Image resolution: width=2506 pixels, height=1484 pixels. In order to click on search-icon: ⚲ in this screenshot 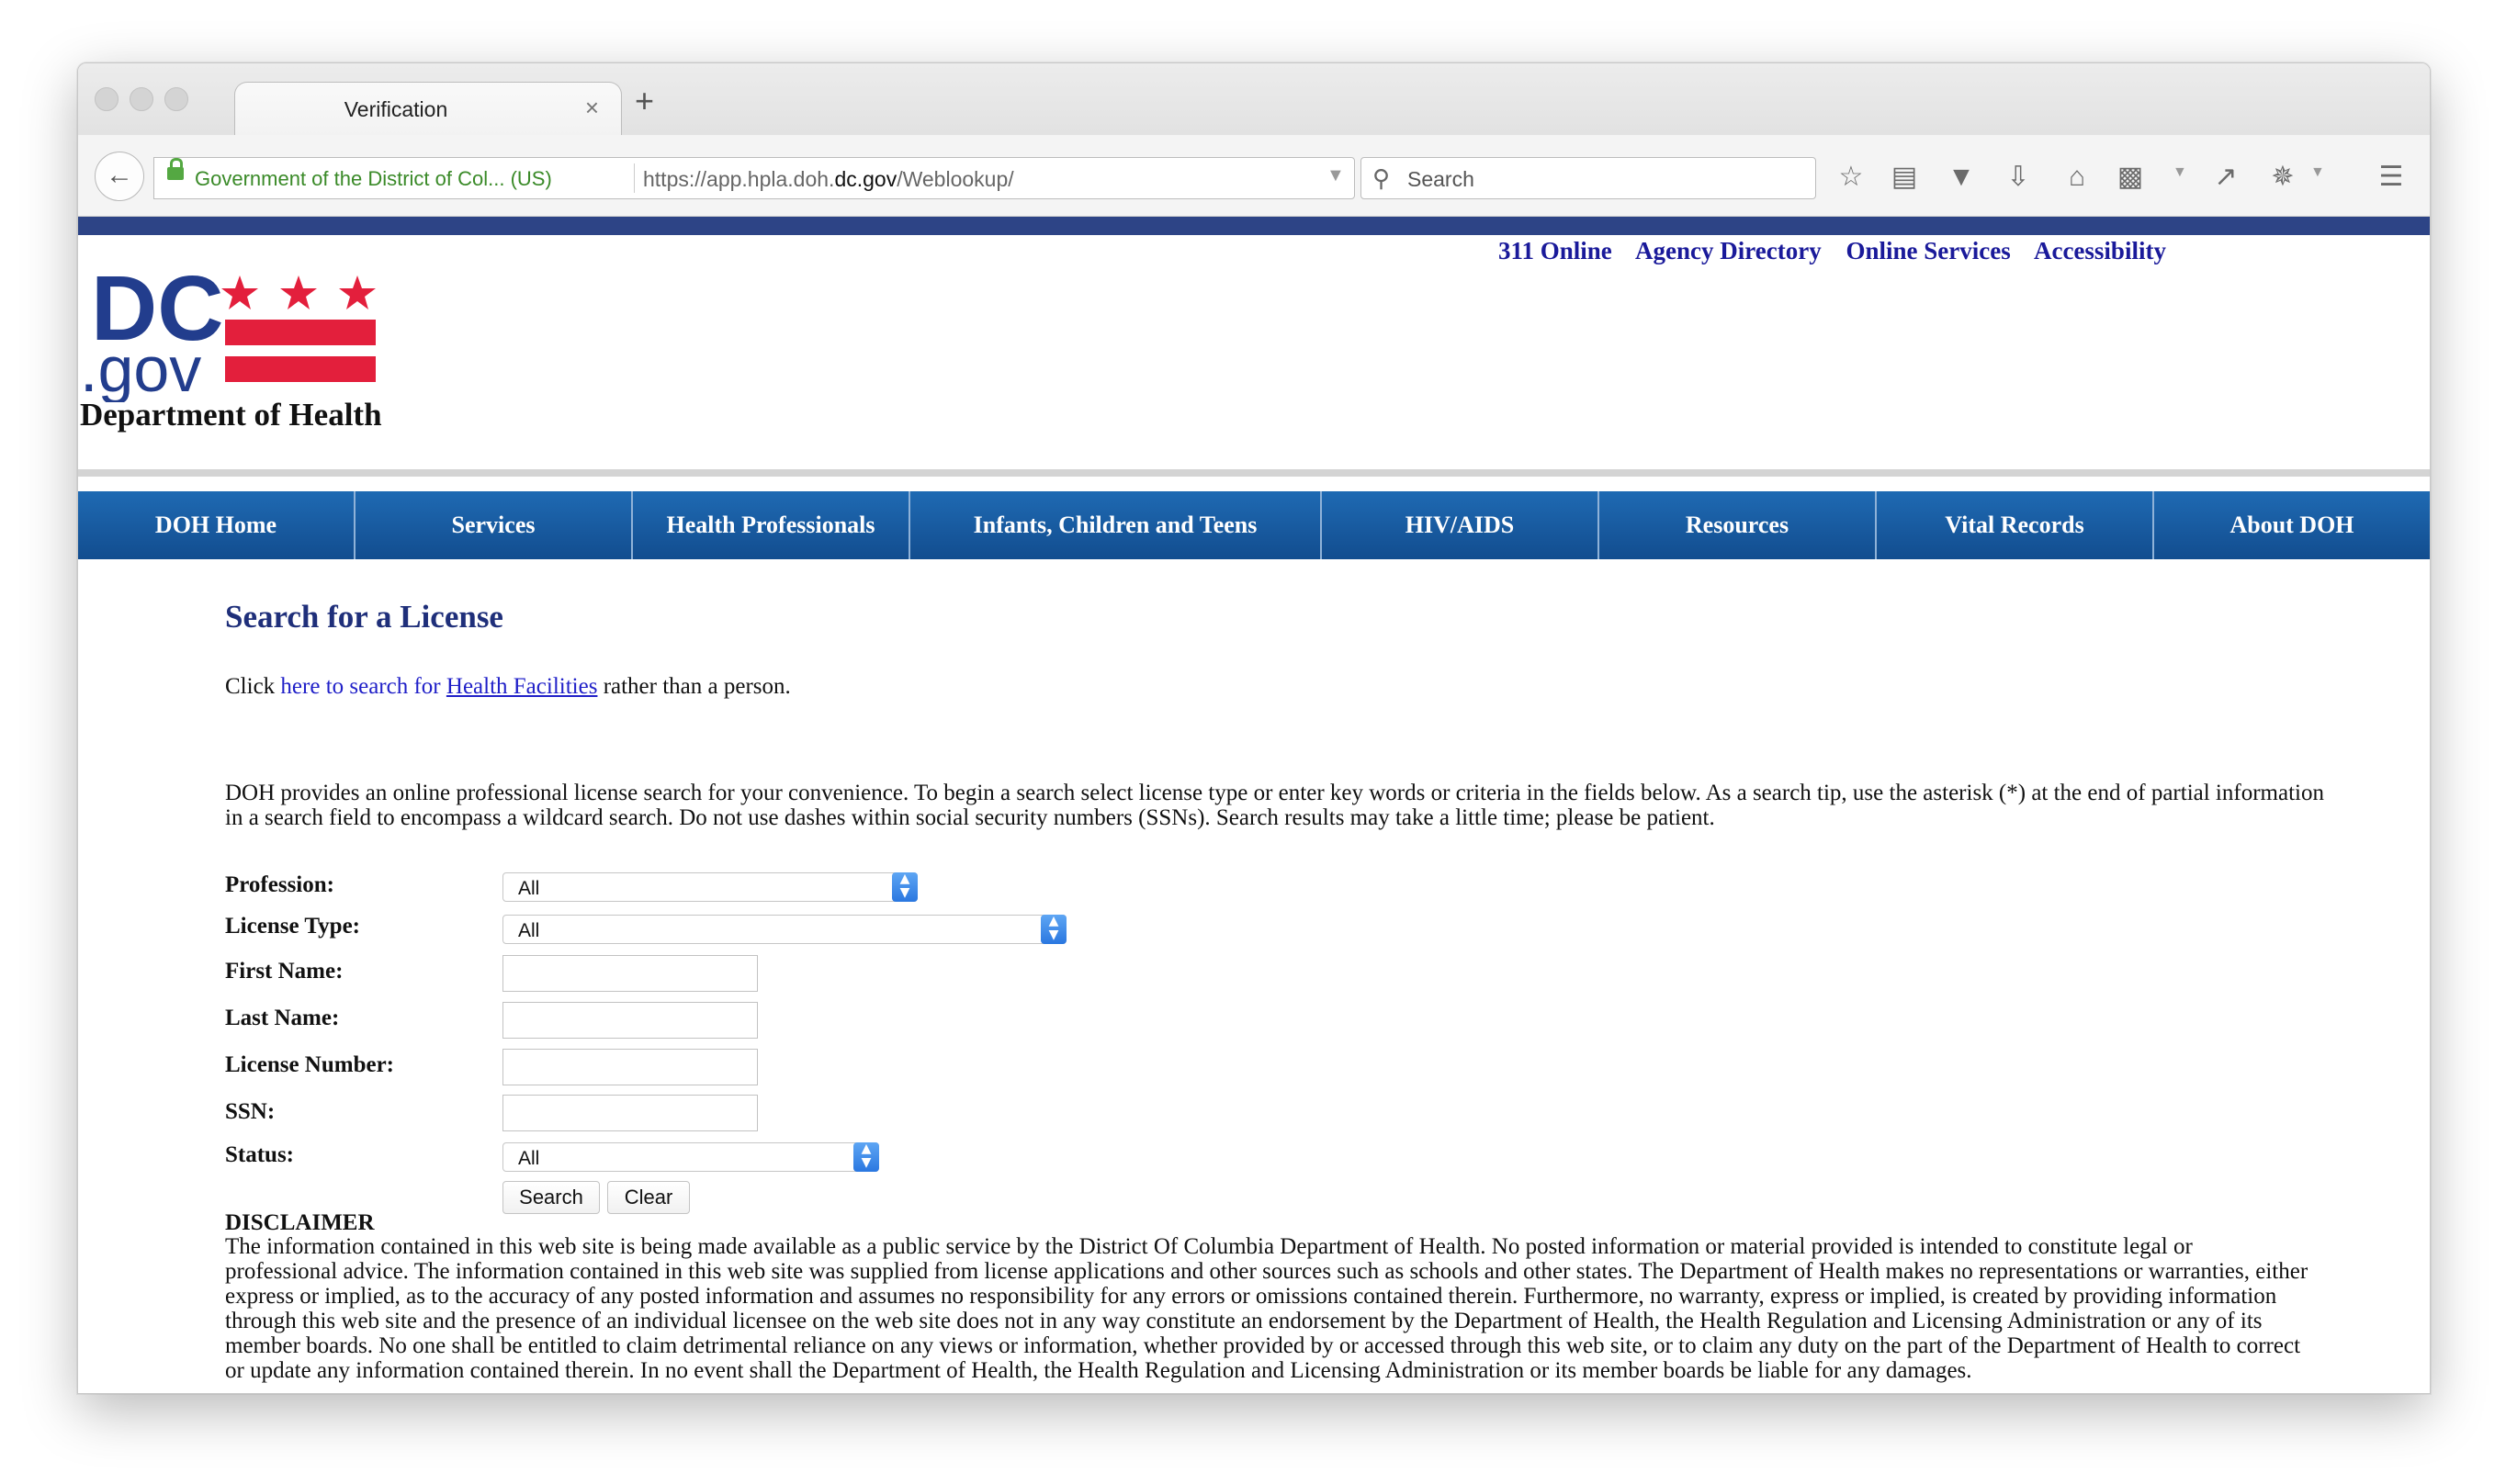, I will do `click(1381, 178)`.